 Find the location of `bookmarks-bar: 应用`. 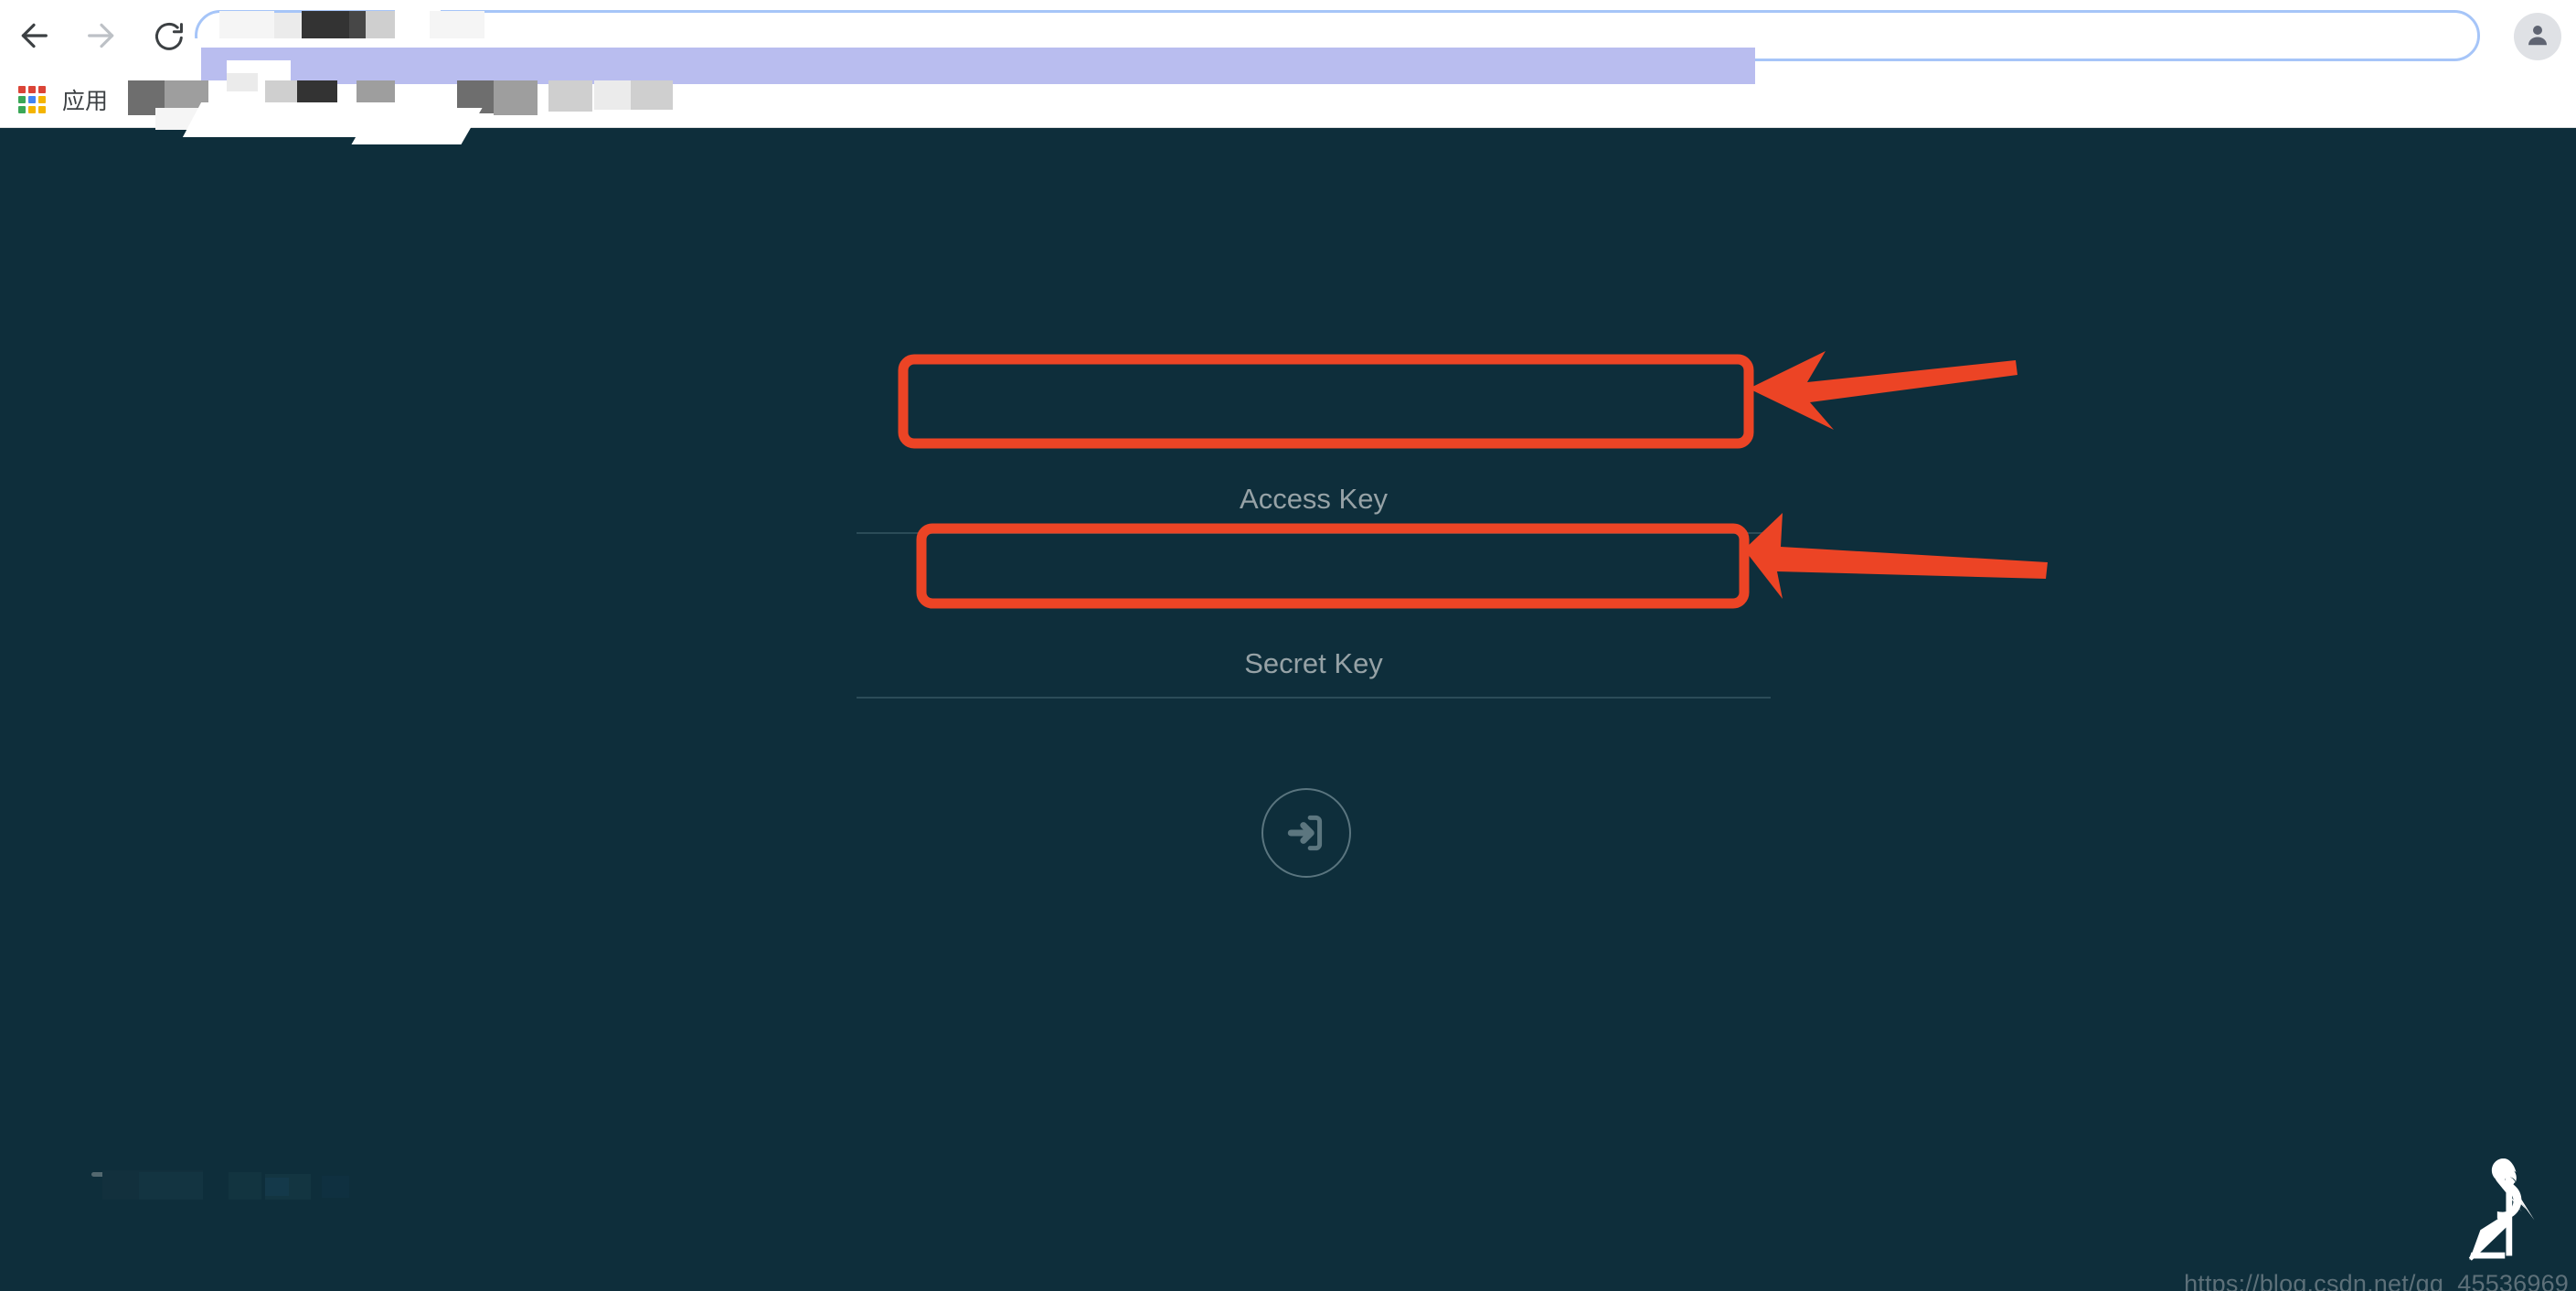

bookmarks-bar: 应用 is located at coordinates (1288, 99).